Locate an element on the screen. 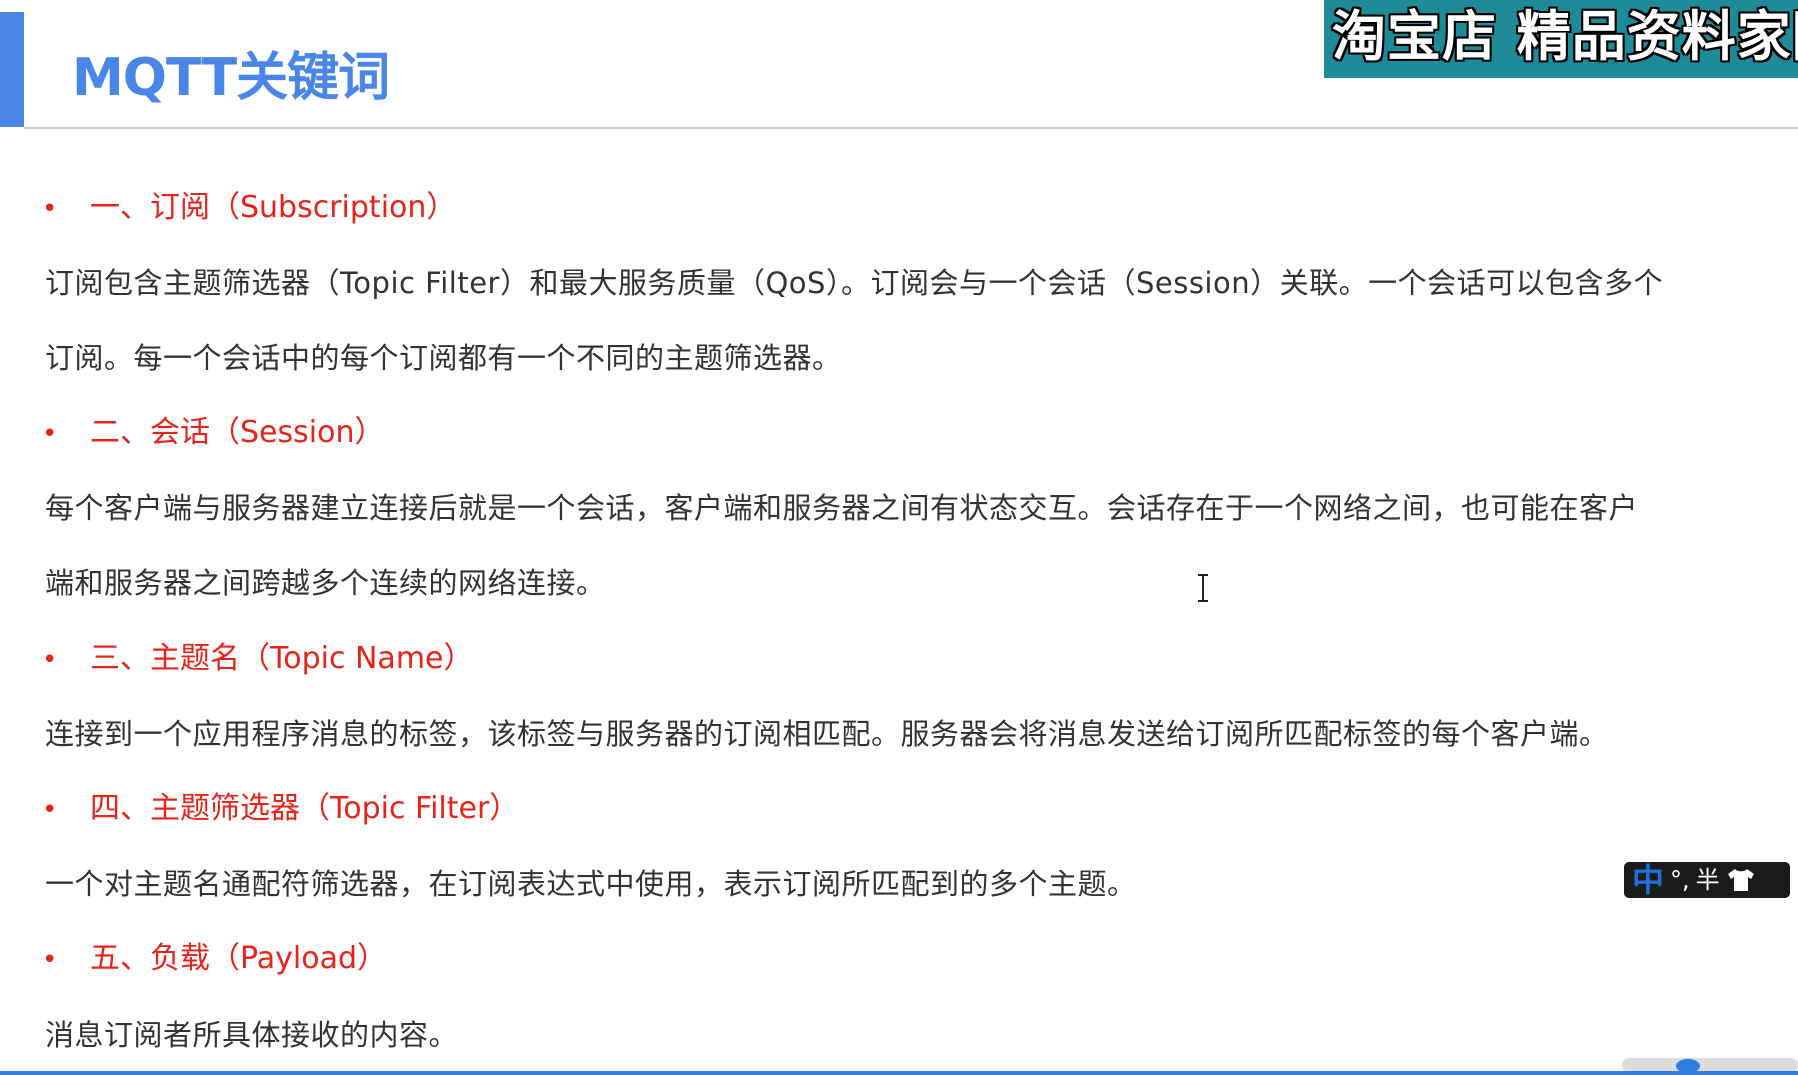 The height and width of the screenshot is (1075, 1798). section-heading-session: • 二、会话（Session） is located at coordinates (213, 433).